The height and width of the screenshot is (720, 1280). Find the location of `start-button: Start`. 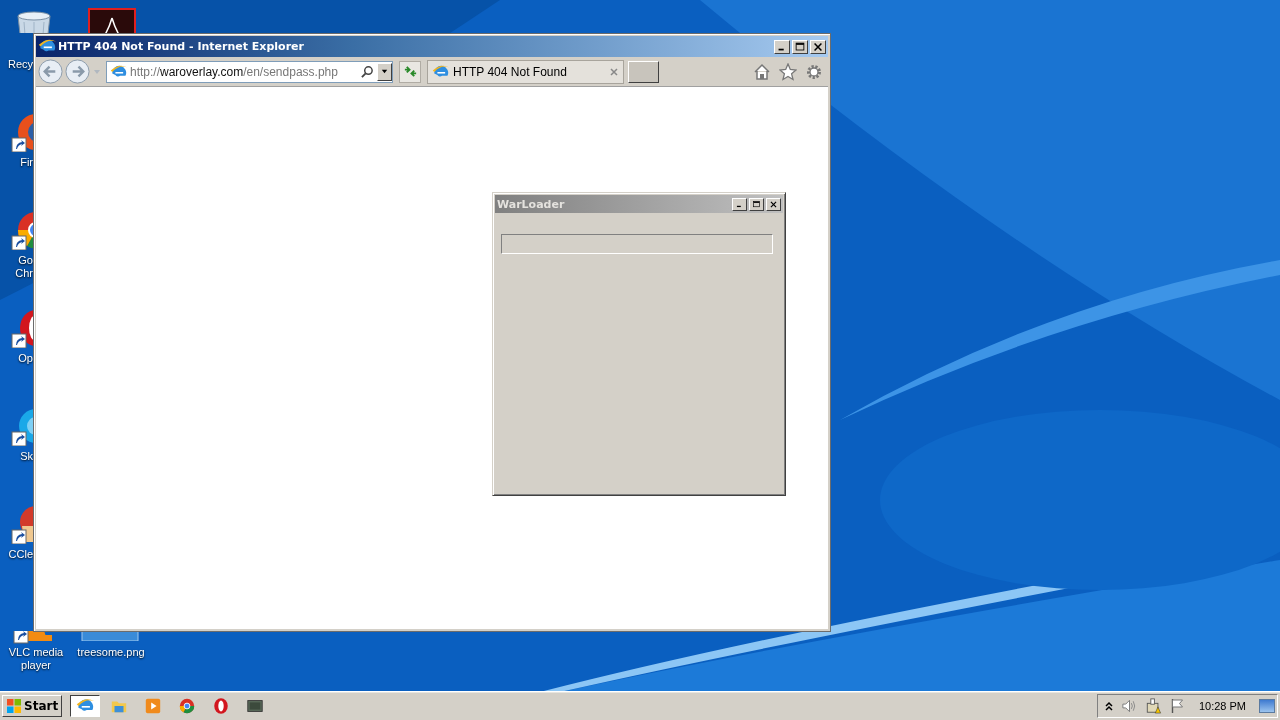

start-button: Start is located at coordinates (32, 706).